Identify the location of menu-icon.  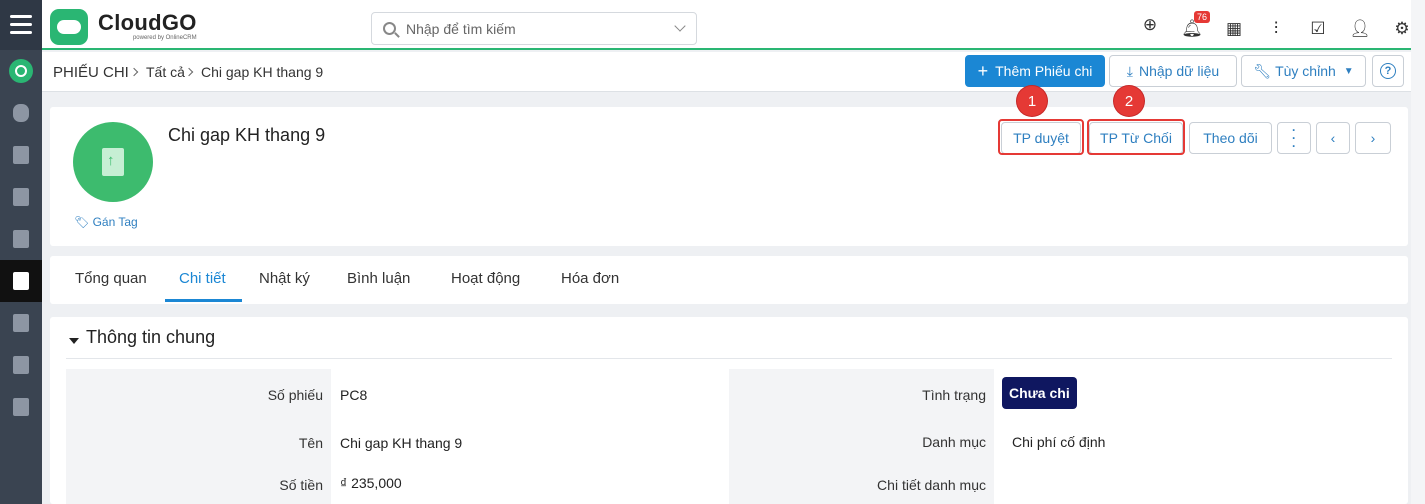
(21, 25).